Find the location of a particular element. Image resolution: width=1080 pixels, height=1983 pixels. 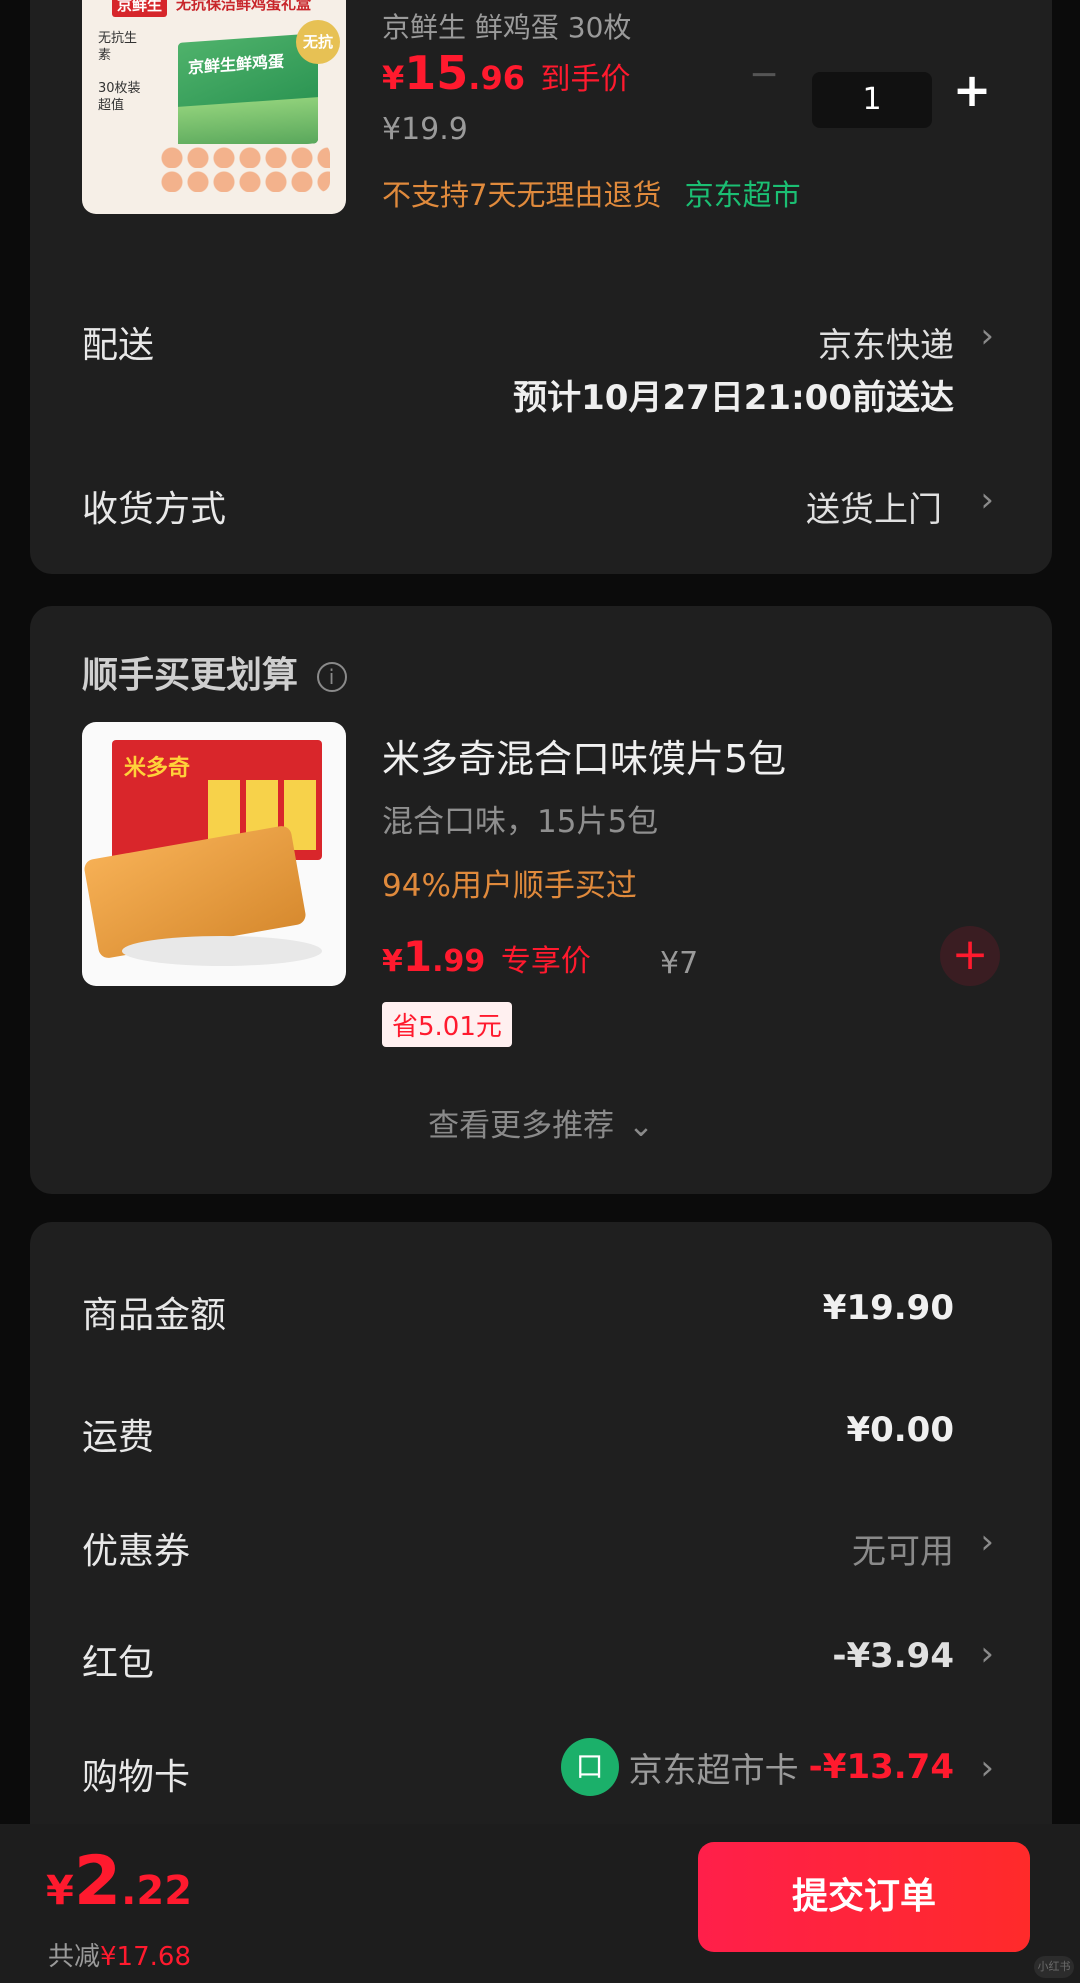

store-name: 京东超市 is located at coordinates (743, 195).